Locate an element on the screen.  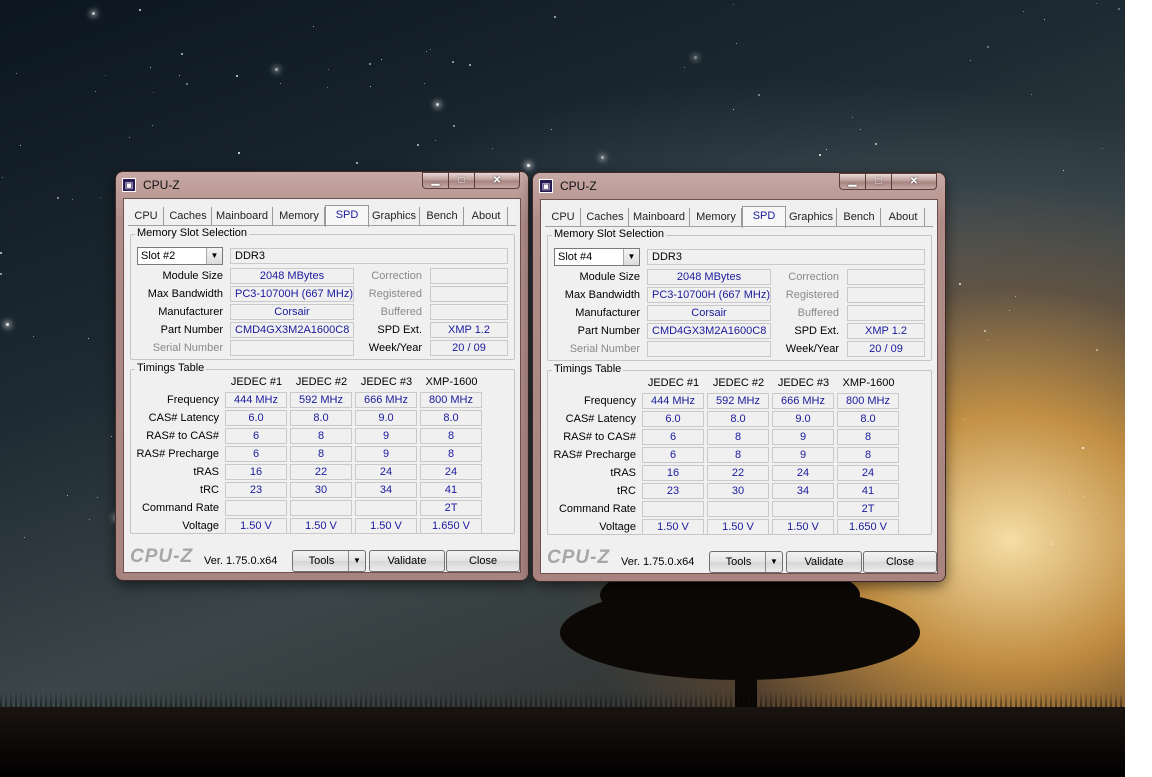
slot-select: Slot #2 ▼ is located at coordinates (180, 256).